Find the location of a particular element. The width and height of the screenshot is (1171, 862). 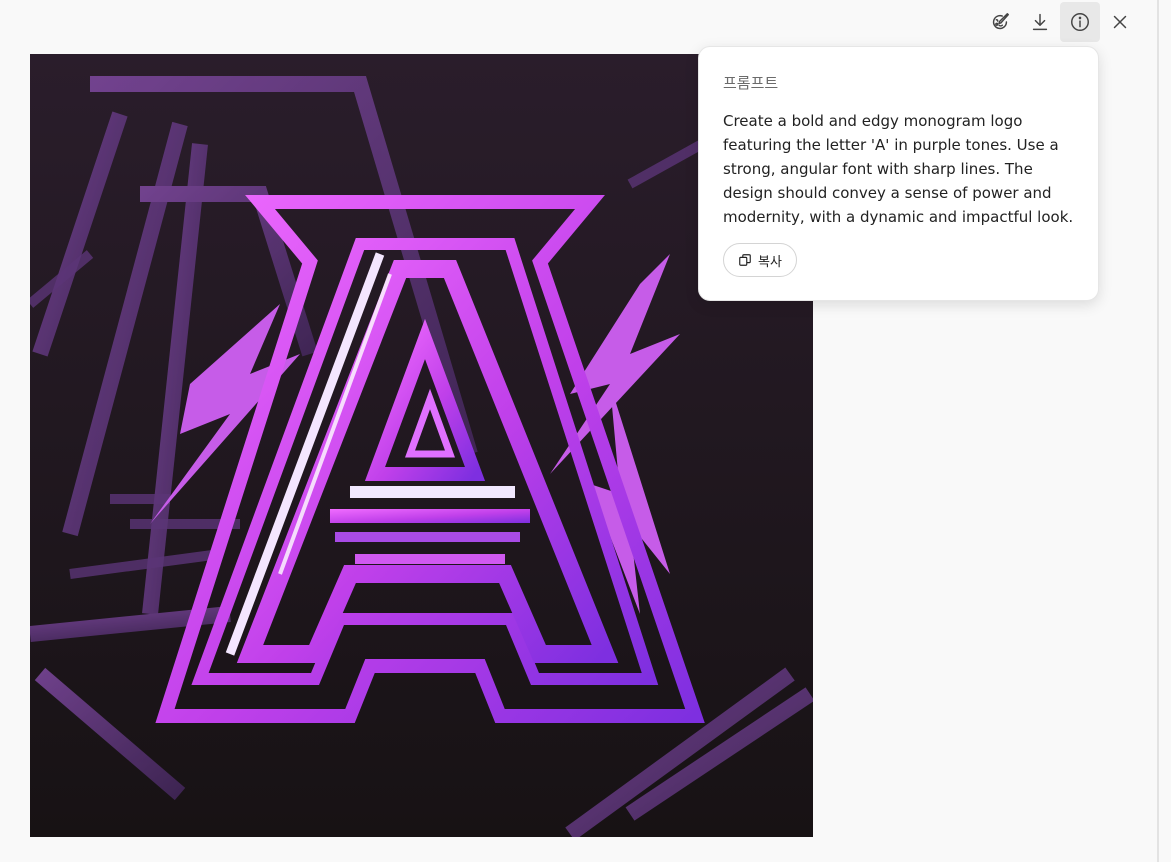

close-button is located at coordinates (1120, 22).